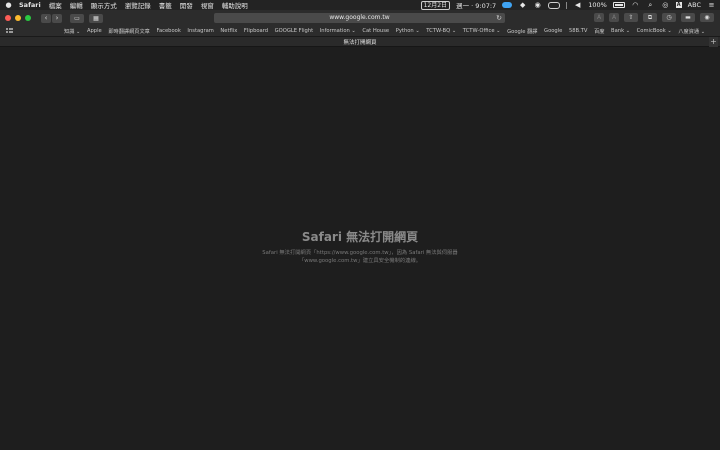 The image size is (720, 450). I want to click on reader-large-text-icon: A, so click(614, 17).